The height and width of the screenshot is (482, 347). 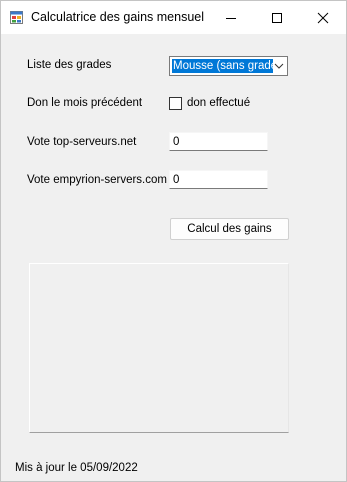 What do you see at coordinates (16, 17) in the screenshot?
I see `app-icon` at bounding box center [16, 17].